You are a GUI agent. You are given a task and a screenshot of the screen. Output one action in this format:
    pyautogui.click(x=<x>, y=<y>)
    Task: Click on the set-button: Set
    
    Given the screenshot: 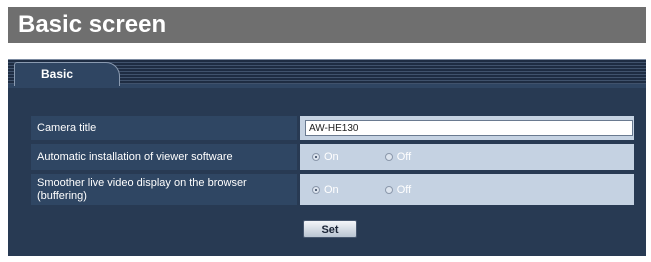 What is the action you would take?
    pyautogui.click(x=330, y=229)
    